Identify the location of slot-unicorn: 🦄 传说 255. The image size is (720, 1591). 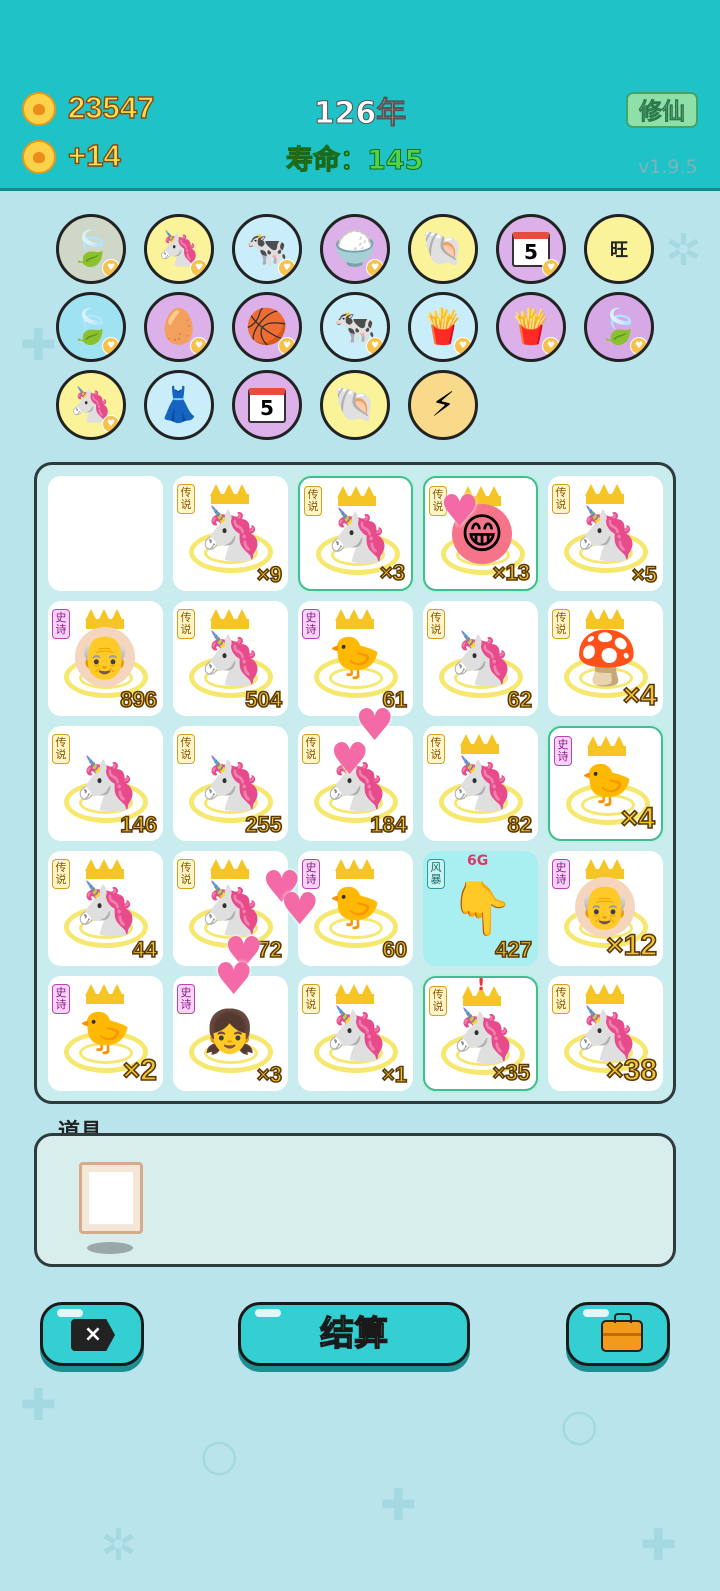
(230, 783).